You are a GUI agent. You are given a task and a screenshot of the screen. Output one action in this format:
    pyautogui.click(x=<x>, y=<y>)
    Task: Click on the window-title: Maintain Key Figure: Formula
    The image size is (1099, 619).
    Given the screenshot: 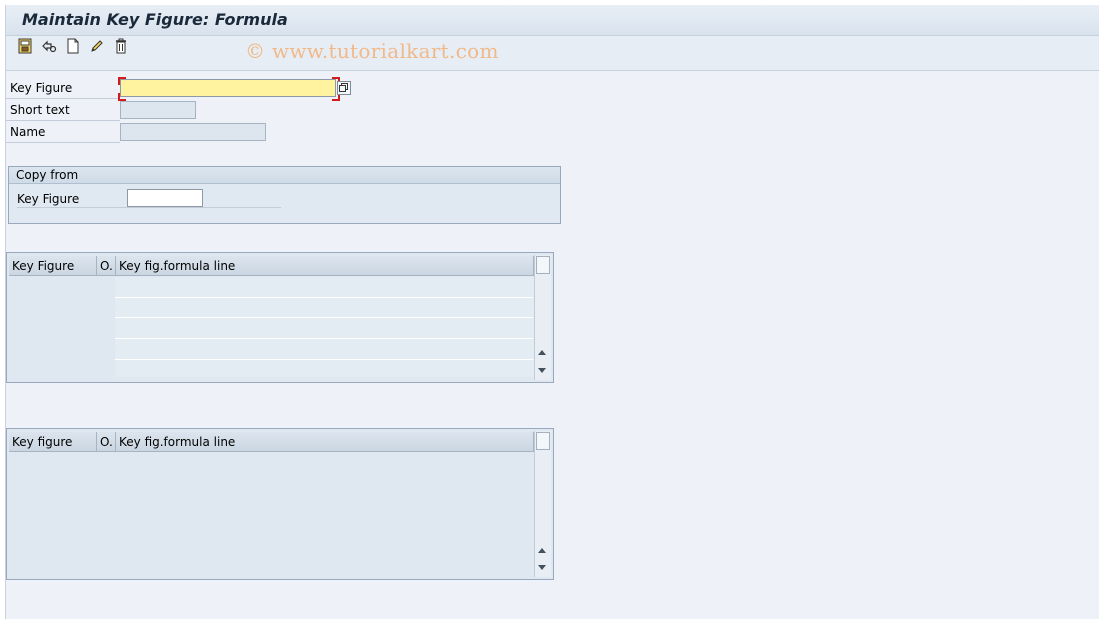 What is the action you would take?
    pyautogui.click(x=155, y=19)
    